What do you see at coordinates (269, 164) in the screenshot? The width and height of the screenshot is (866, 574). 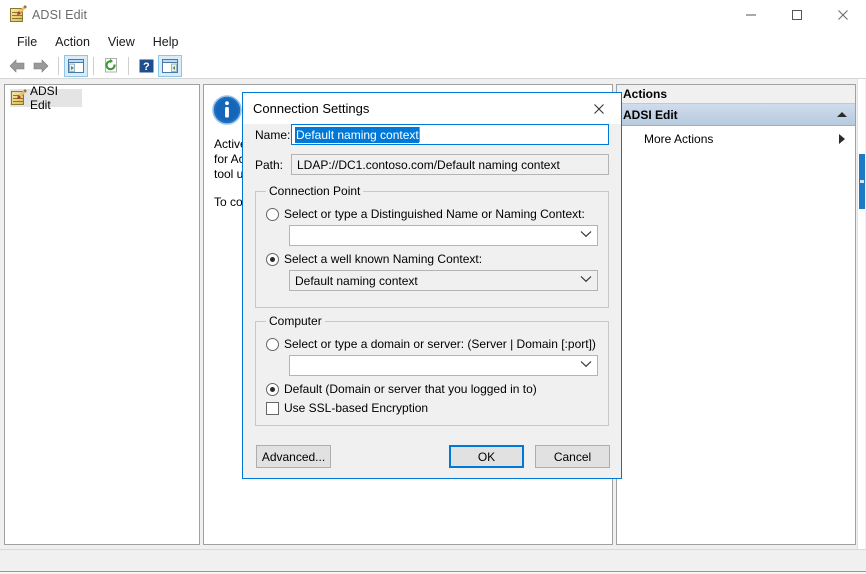 I see `path-label: Path:` at bounding box center [269, 164].